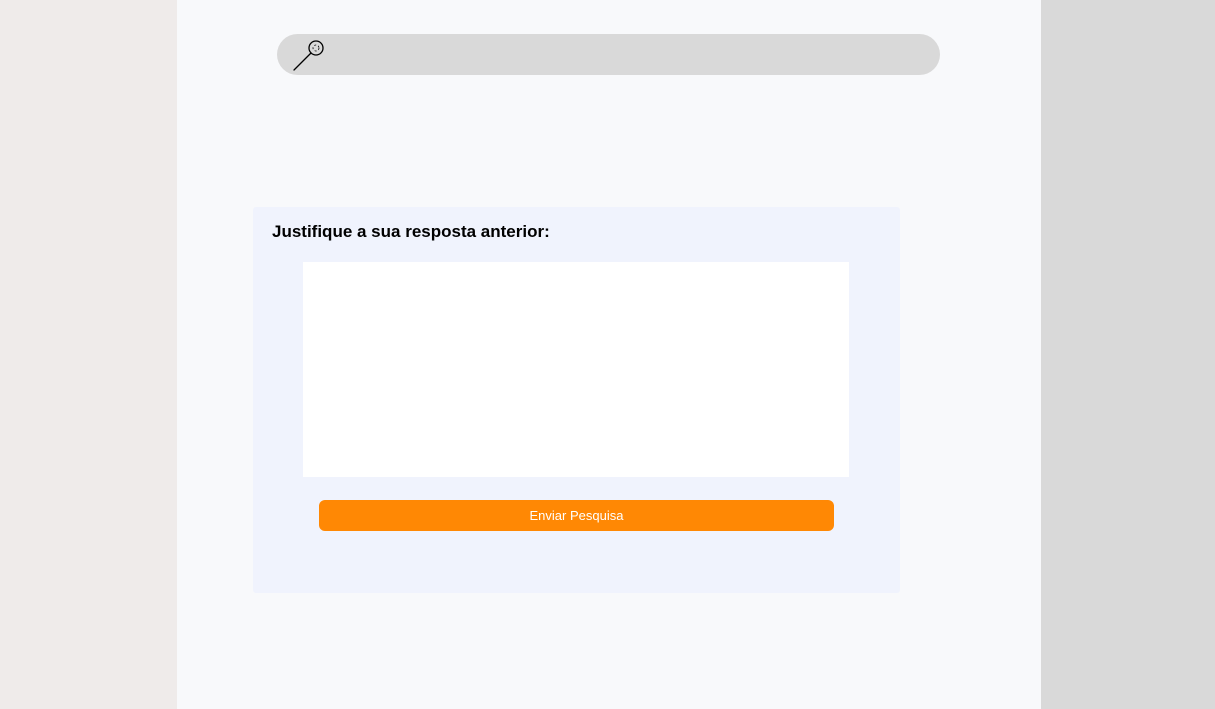 The height and width of the screenshot is (709, 1215). I want to click on search-icon, so click(309, 55).